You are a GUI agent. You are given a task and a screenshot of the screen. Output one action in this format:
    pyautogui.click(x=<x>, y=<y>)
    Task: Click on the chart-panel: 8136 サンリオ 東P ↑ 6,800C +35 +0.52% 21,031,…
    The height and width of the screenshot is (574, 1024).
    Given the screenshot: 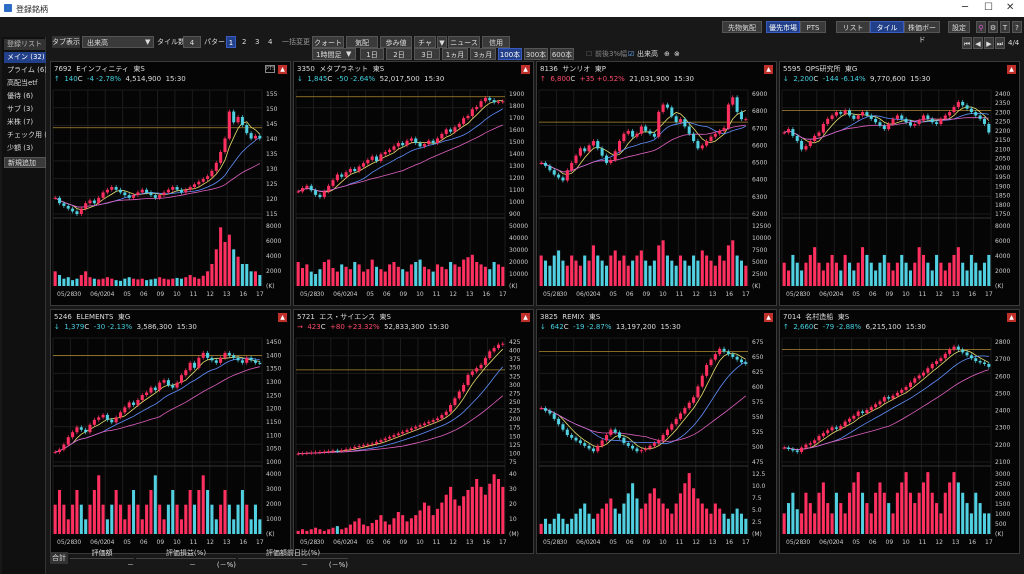 What is the action you would take?
    pyautogui.click(x=656, y=183)
    